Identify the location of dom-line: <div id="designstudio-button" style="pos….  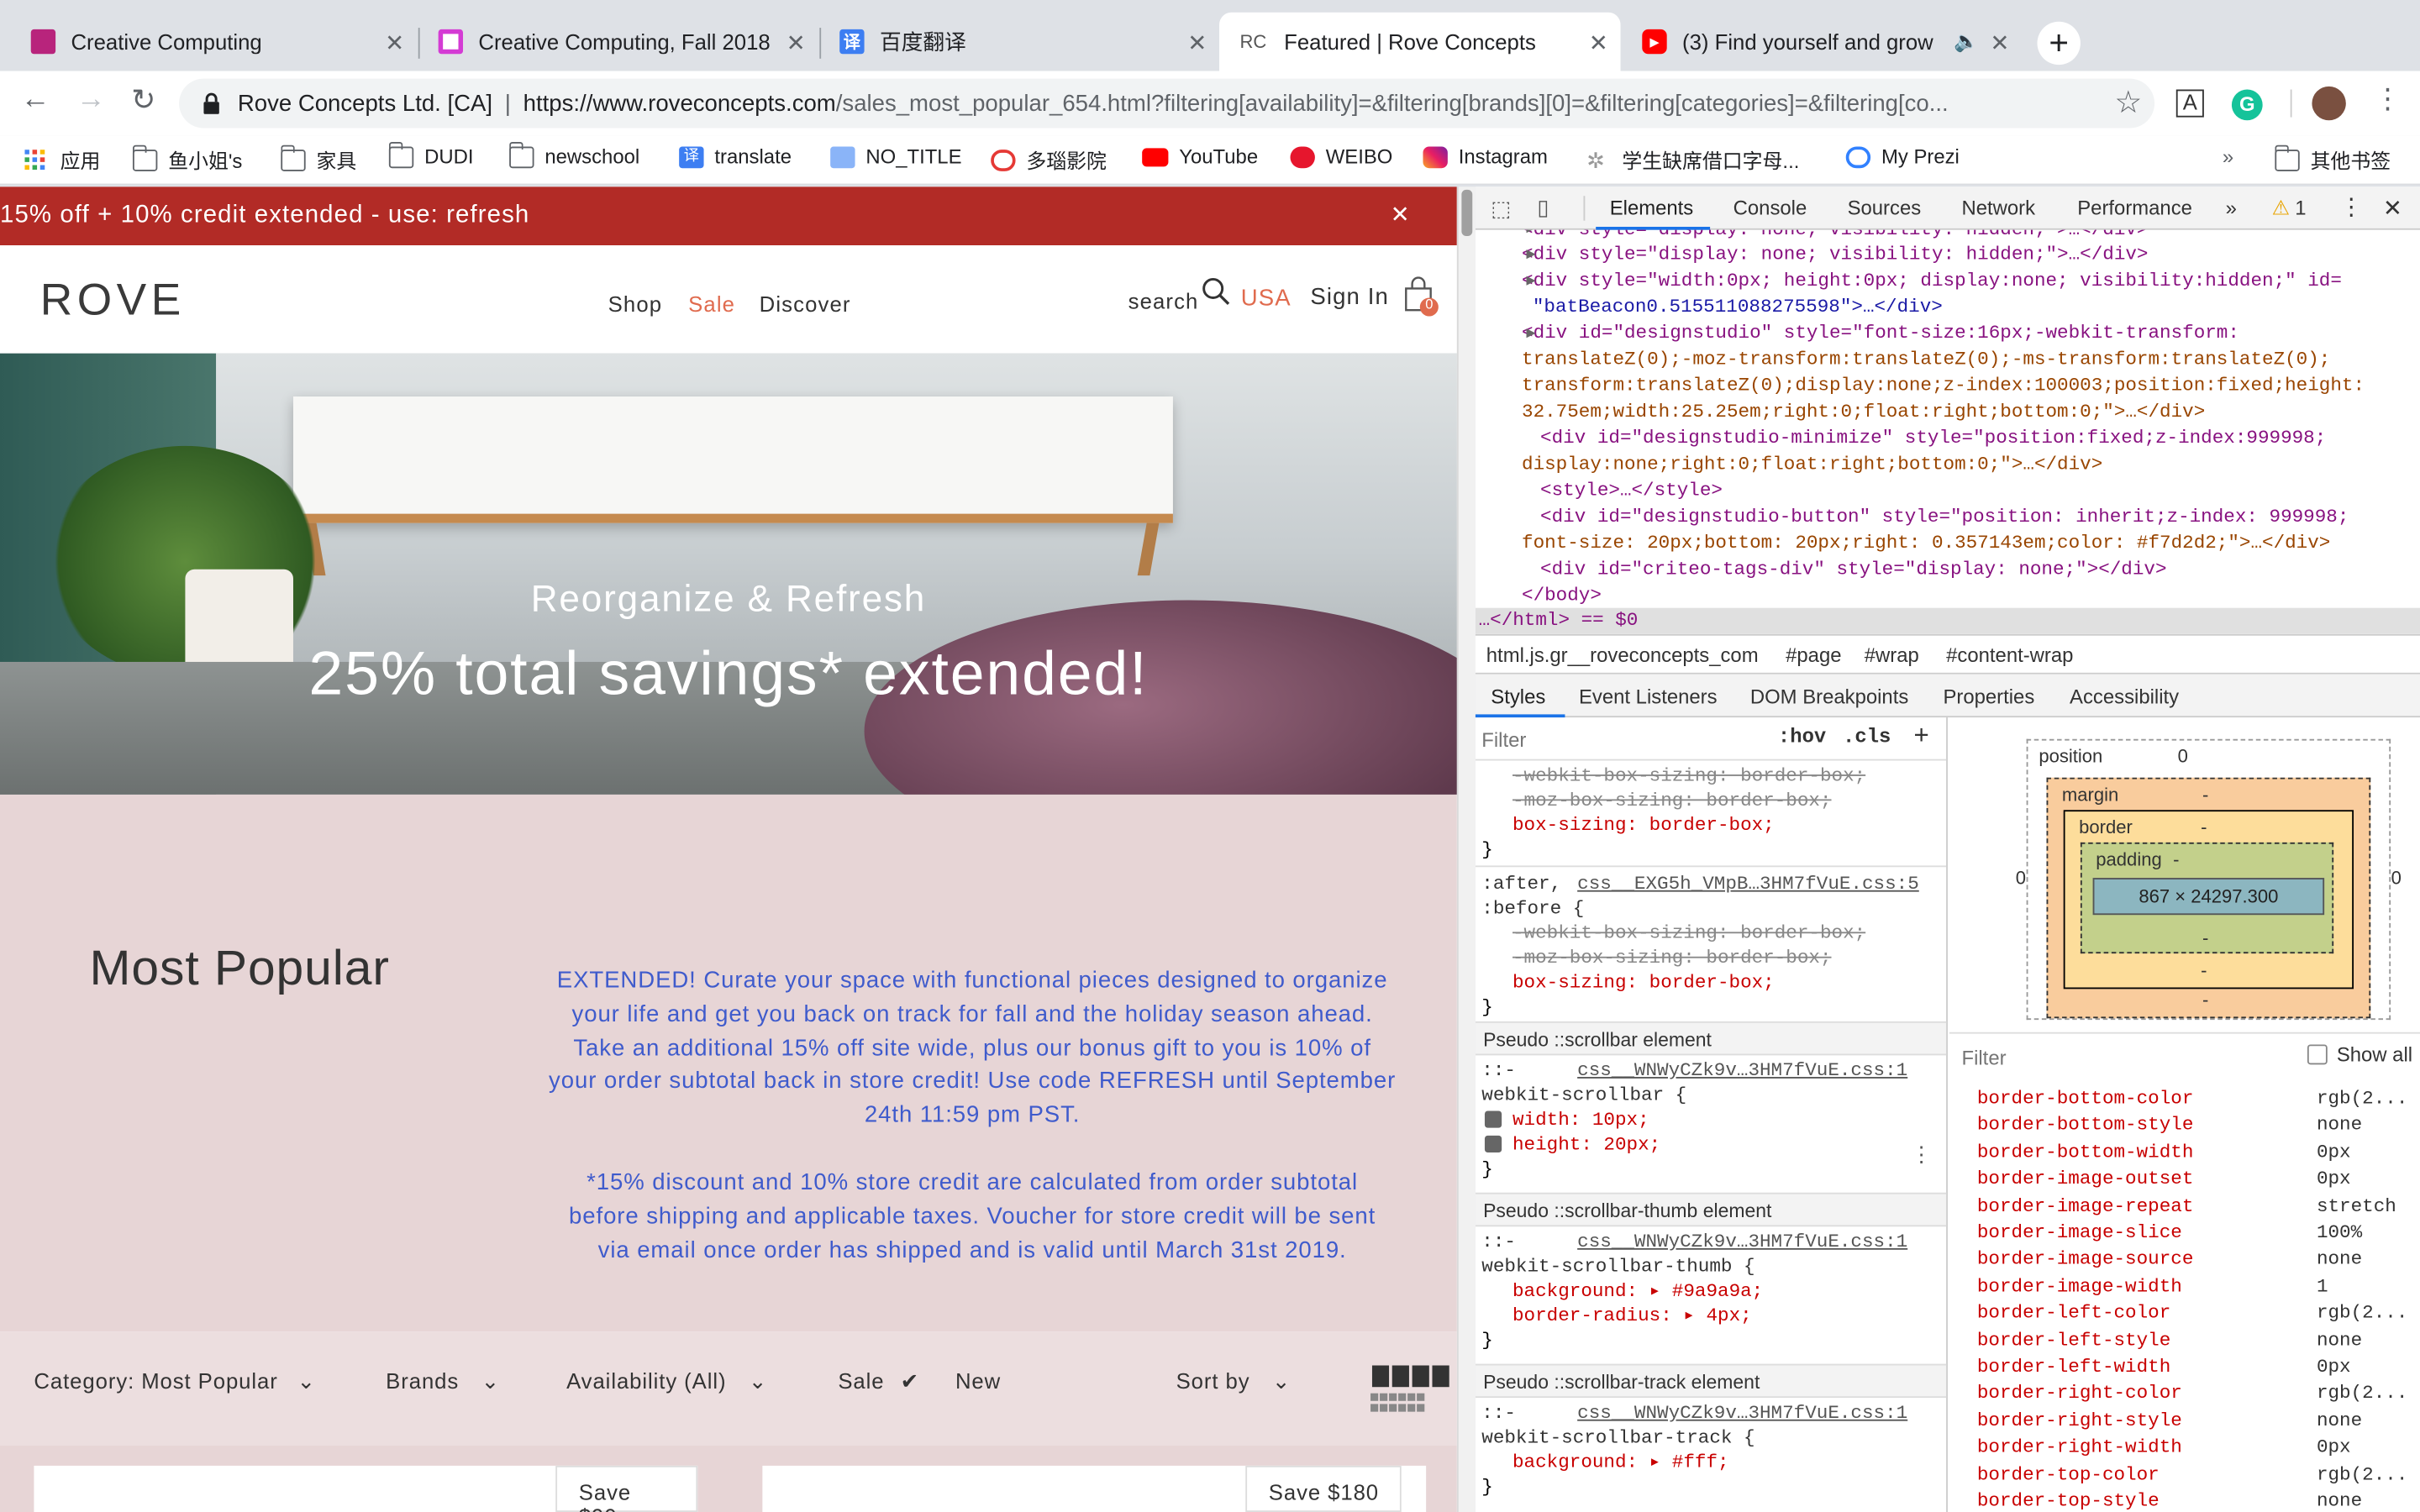
(1944, 518).